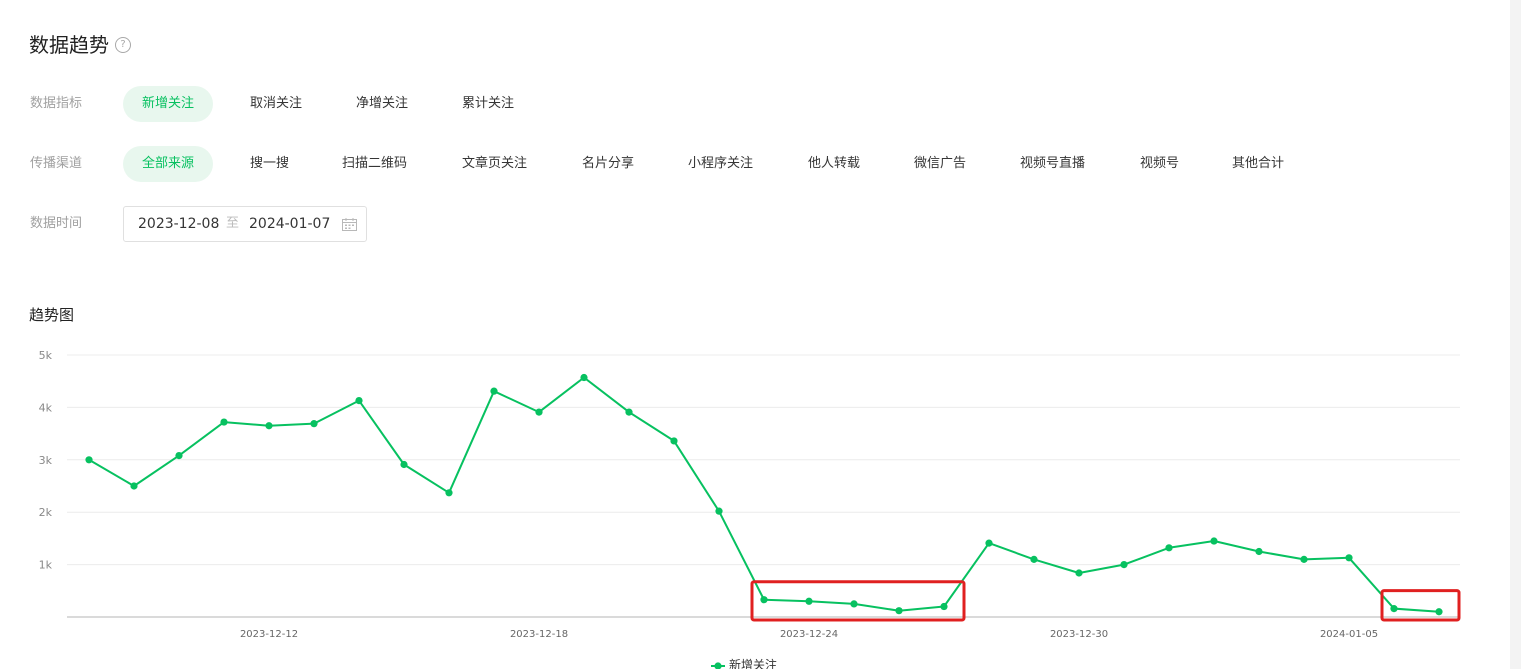 The height and width of the screenshot is (669, 1521). I want to click on y-tick-label: 5k, so click(46, 355).